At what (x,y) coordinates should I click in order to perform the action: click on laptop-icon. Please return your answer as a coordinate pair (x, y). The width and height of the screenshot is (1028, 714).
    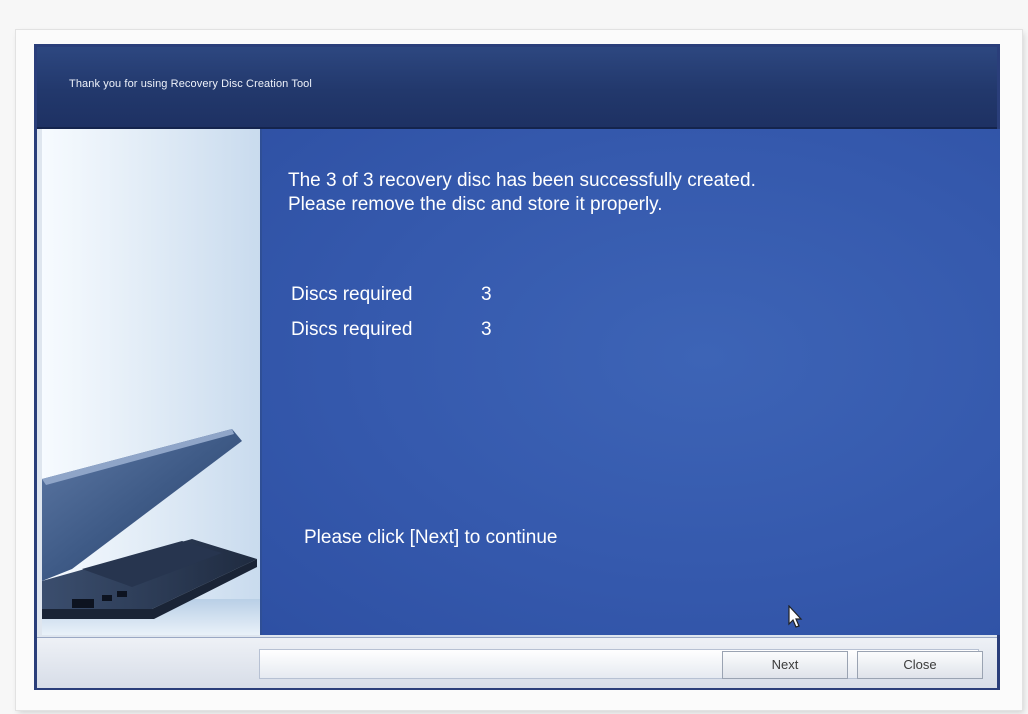
    Looking at the image, I should click on (151, 532).